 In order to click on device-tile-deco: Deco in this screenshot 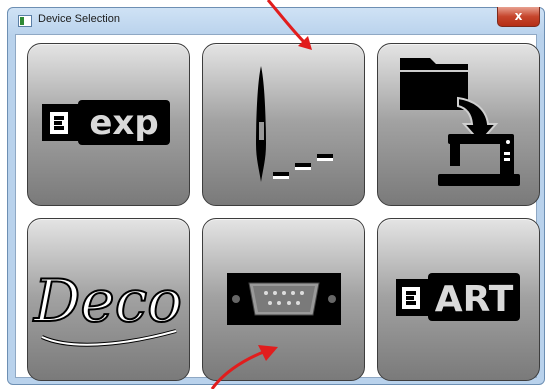, I will do `click(108, 299)`.